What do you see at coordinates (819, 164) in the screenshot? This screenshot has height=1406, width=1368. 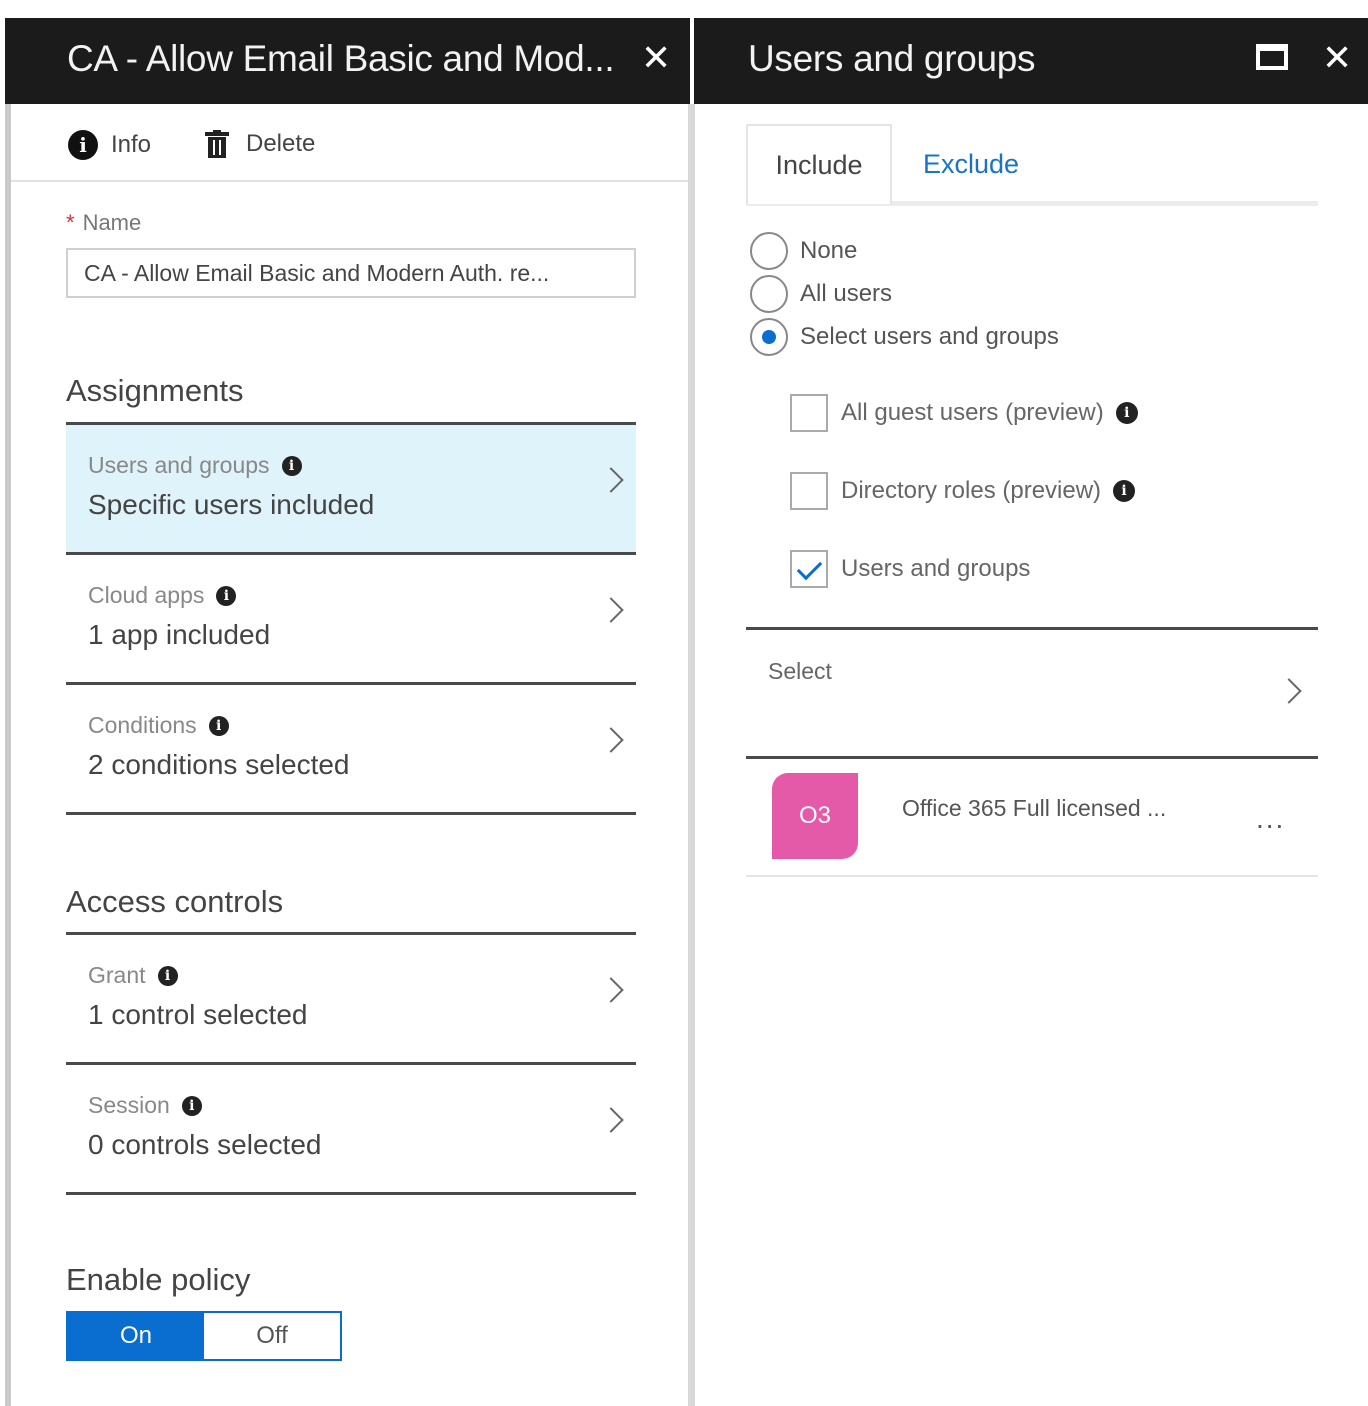 I see `tab-include: Include` at bounding box center [819, 164].